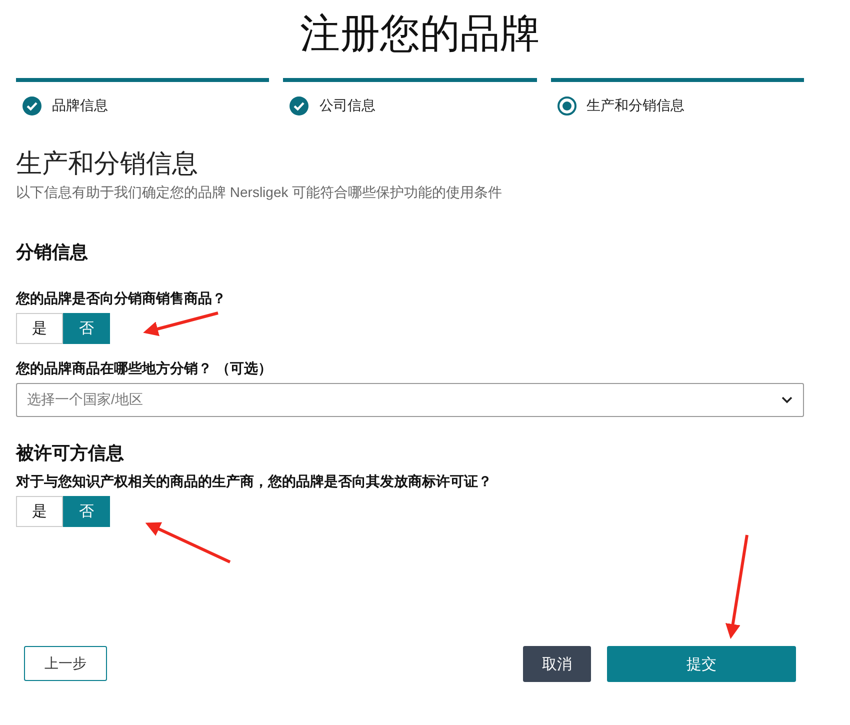 The image size is (850, 725). I want to click on cancel-button: 取消, so click(557, 664).